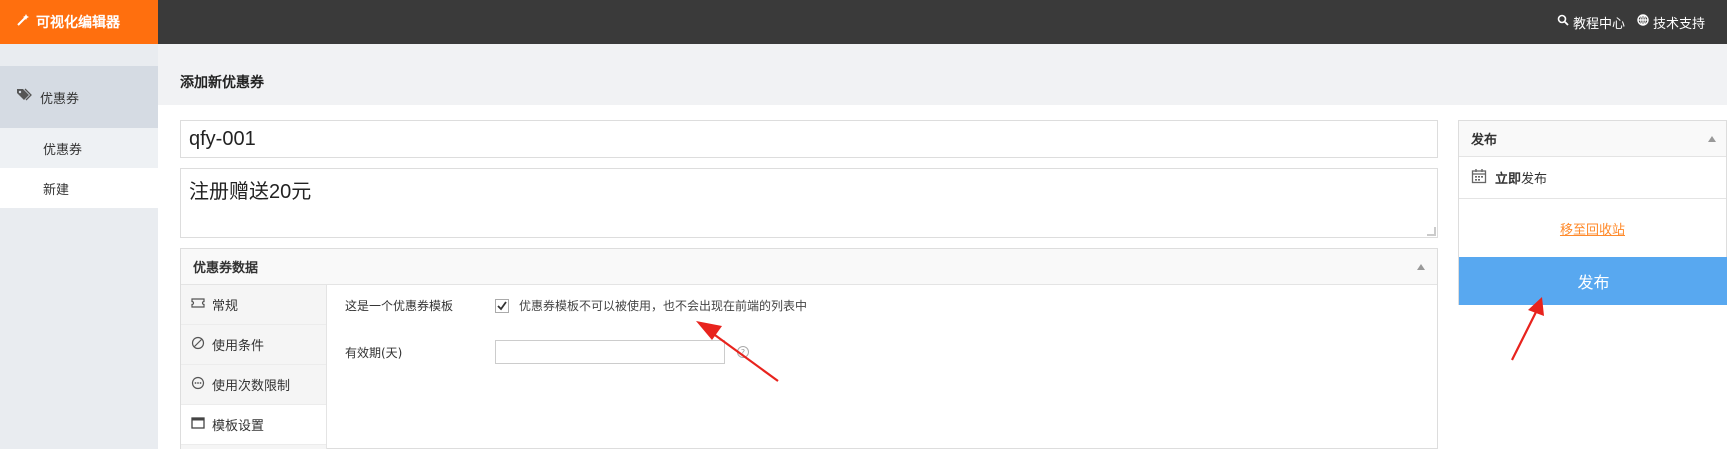 Image resolution: width=1727 pixels, height=449 pixels. What do you see at coordinates (198, 424) in the screenshot?
I see `window-icon` at bounding box center [198, 424].